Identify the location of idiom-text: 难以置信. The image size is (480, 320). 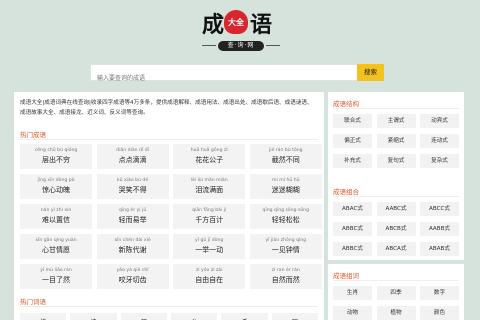
(56, 220).